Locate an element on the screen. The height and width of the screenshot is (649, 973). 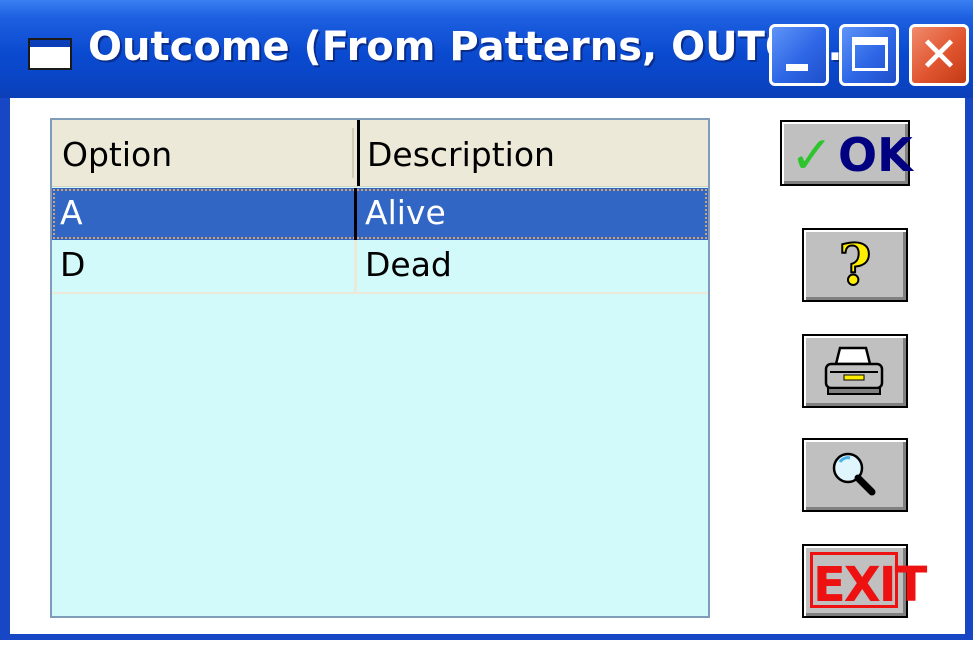
question-icon: ? is located at coordinates (855, 265).